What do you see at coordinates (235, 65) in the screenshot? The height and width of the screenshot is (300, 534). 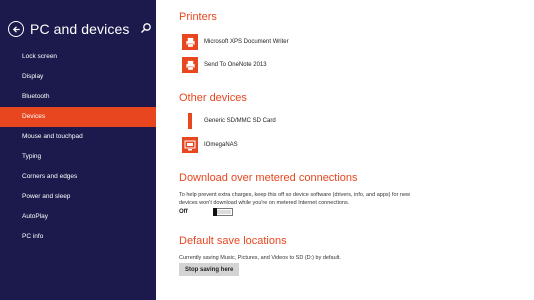 I see `device-label: Send To OneNote 2013` at bounding box center [235, 65].